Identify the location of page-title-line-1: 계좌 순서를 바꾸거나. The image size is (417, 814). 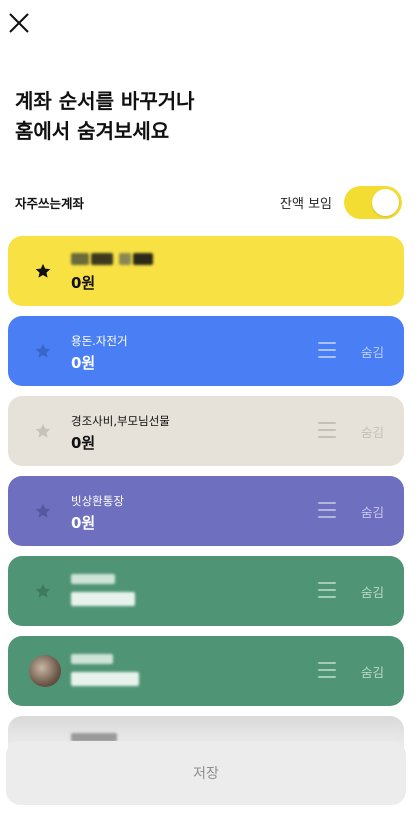
(105, 101).